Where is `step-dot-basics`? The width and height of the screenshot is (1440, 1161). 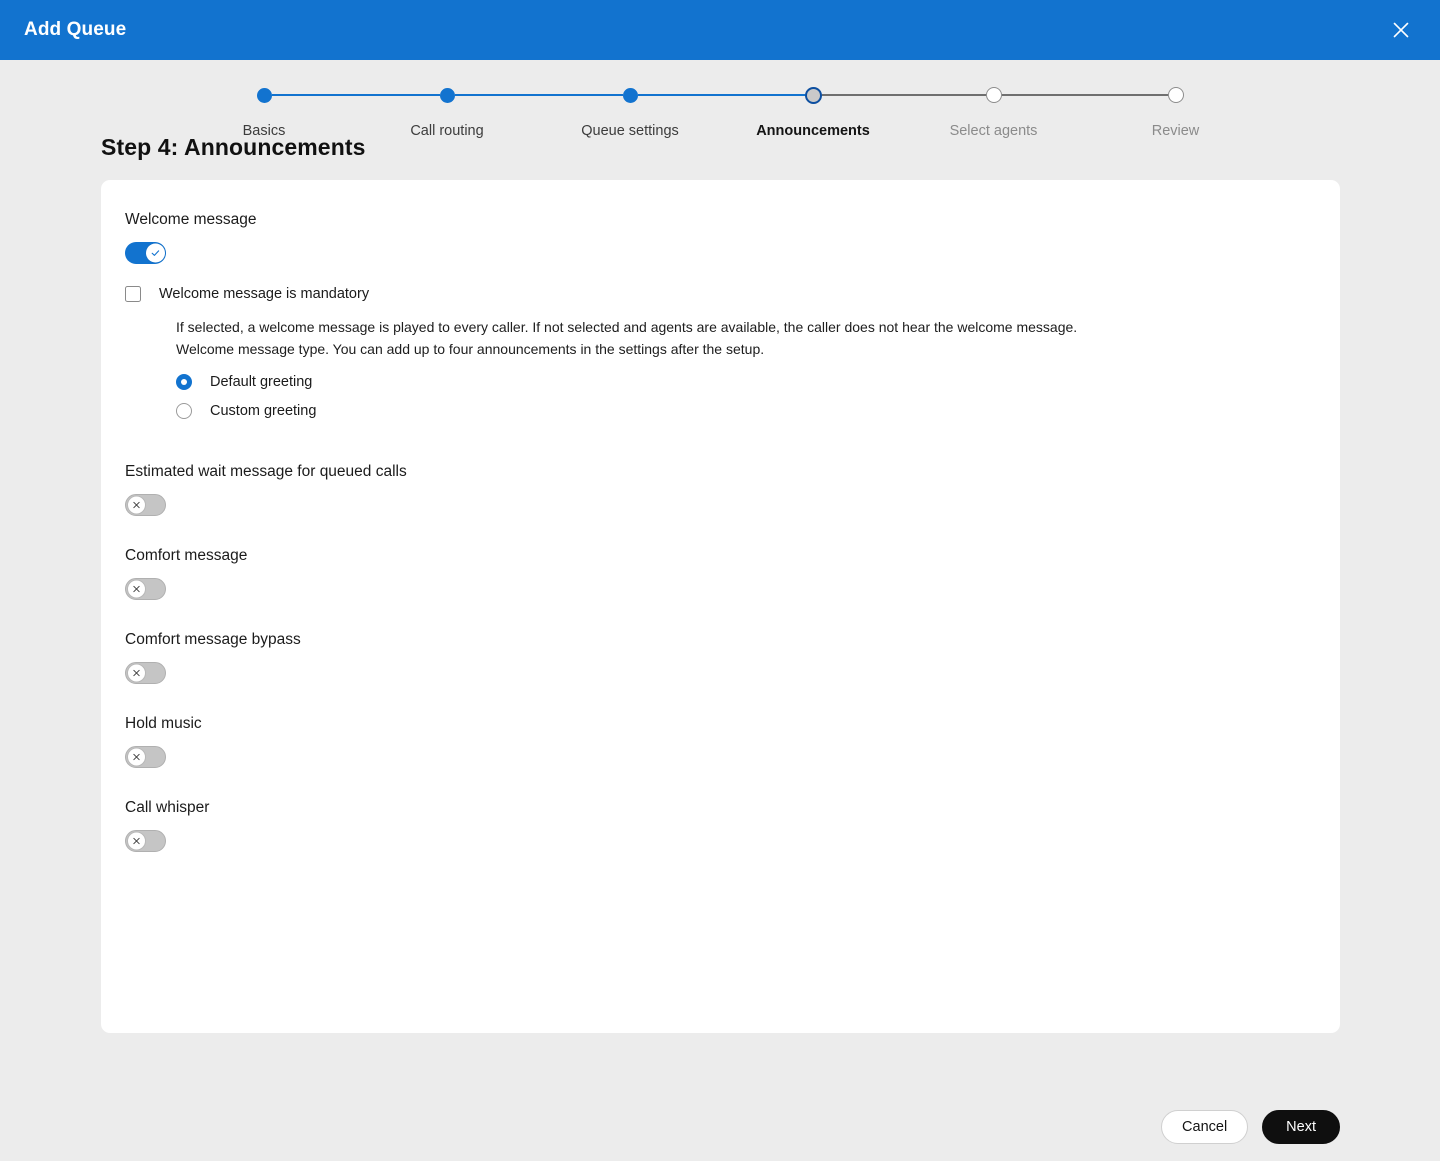
step-dot-basics is located at coordinates (264, 95).